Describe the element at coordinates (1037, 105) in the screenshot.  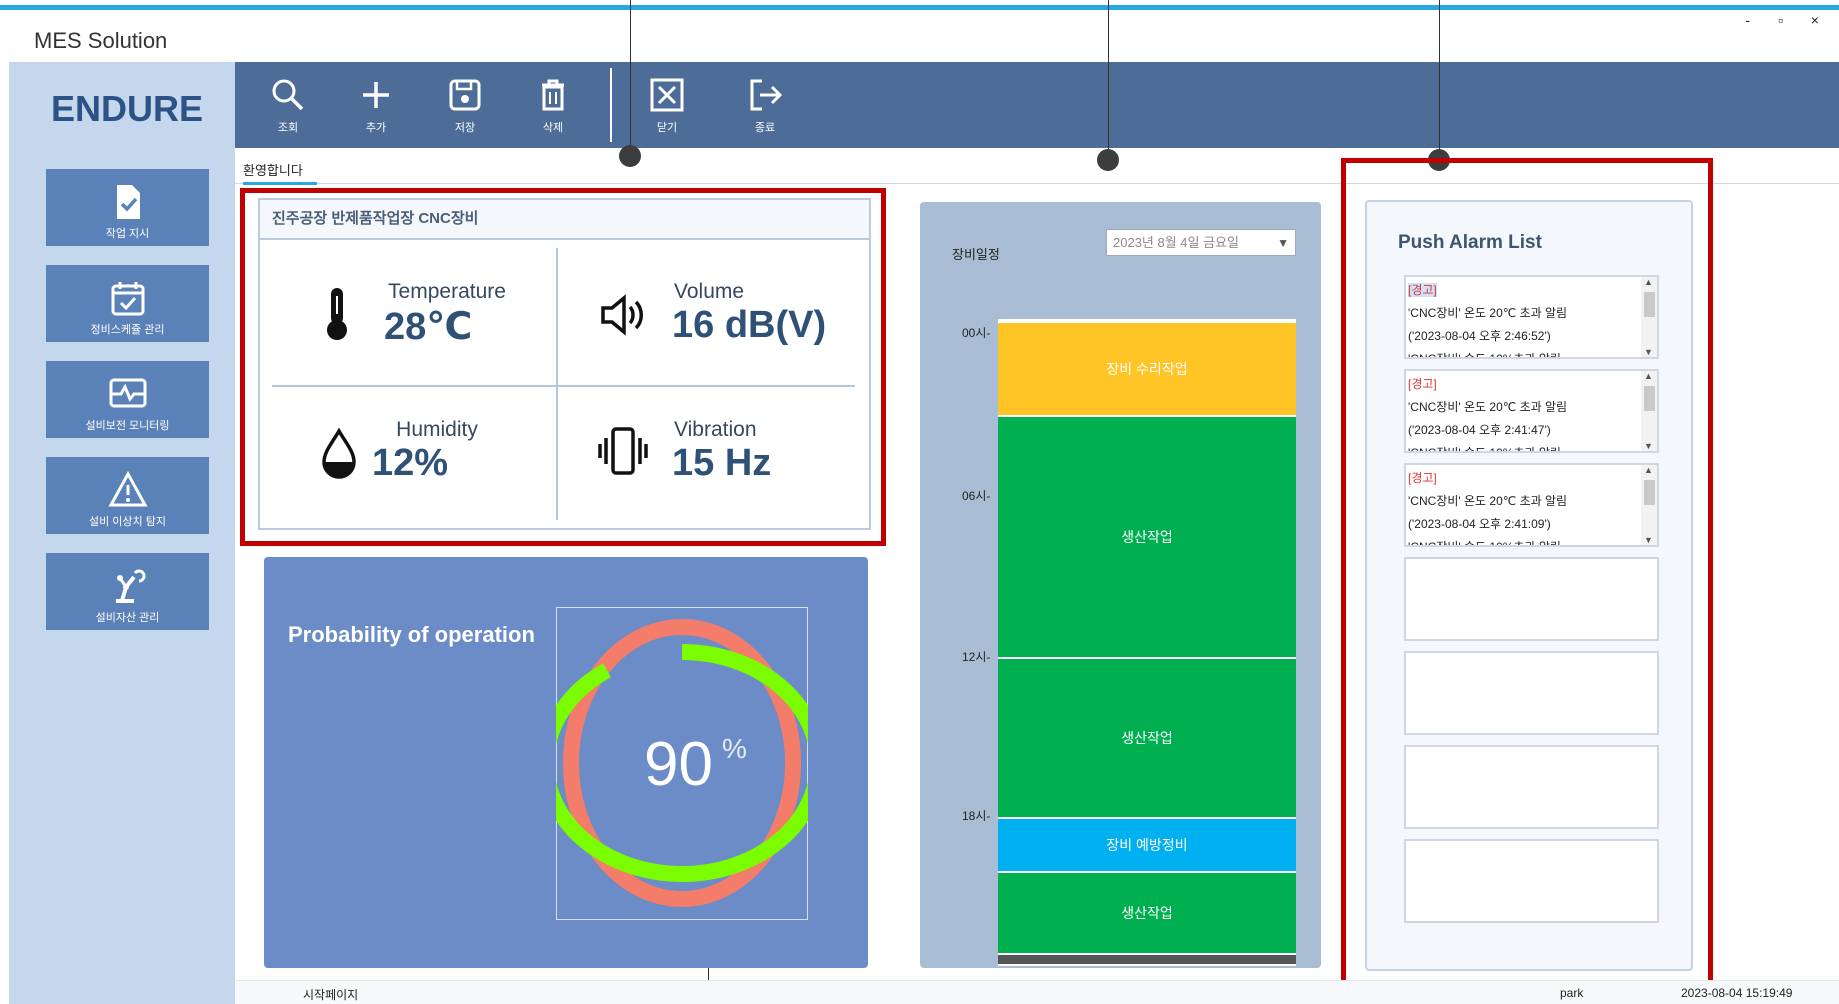
I see `toolbar: 조회 추가 저장 삭제 닫기 종료` at that location.